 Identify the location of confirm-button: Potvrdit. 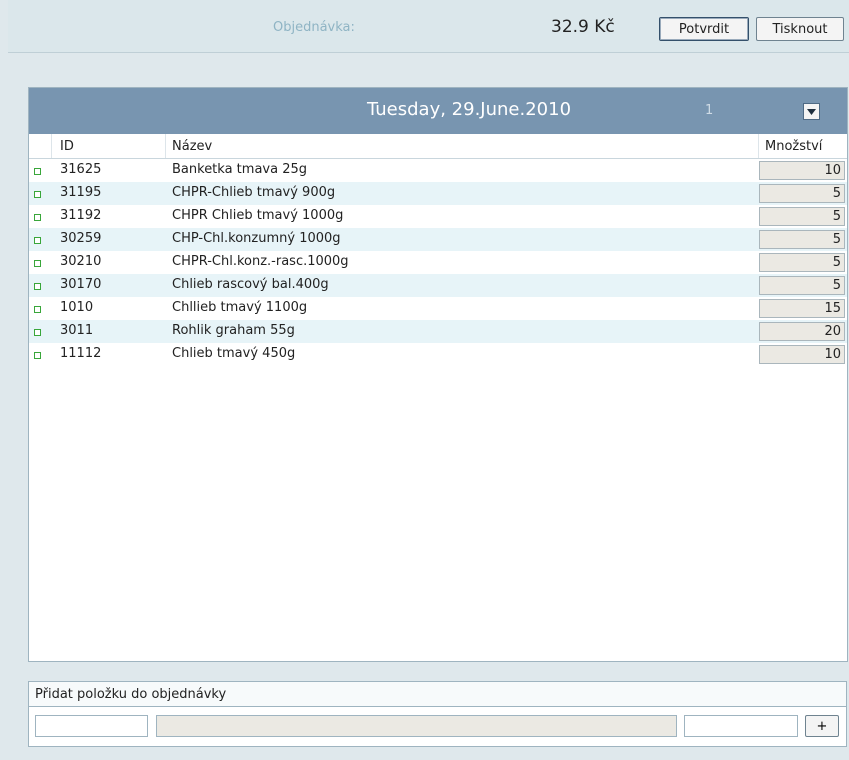
(704, 29).